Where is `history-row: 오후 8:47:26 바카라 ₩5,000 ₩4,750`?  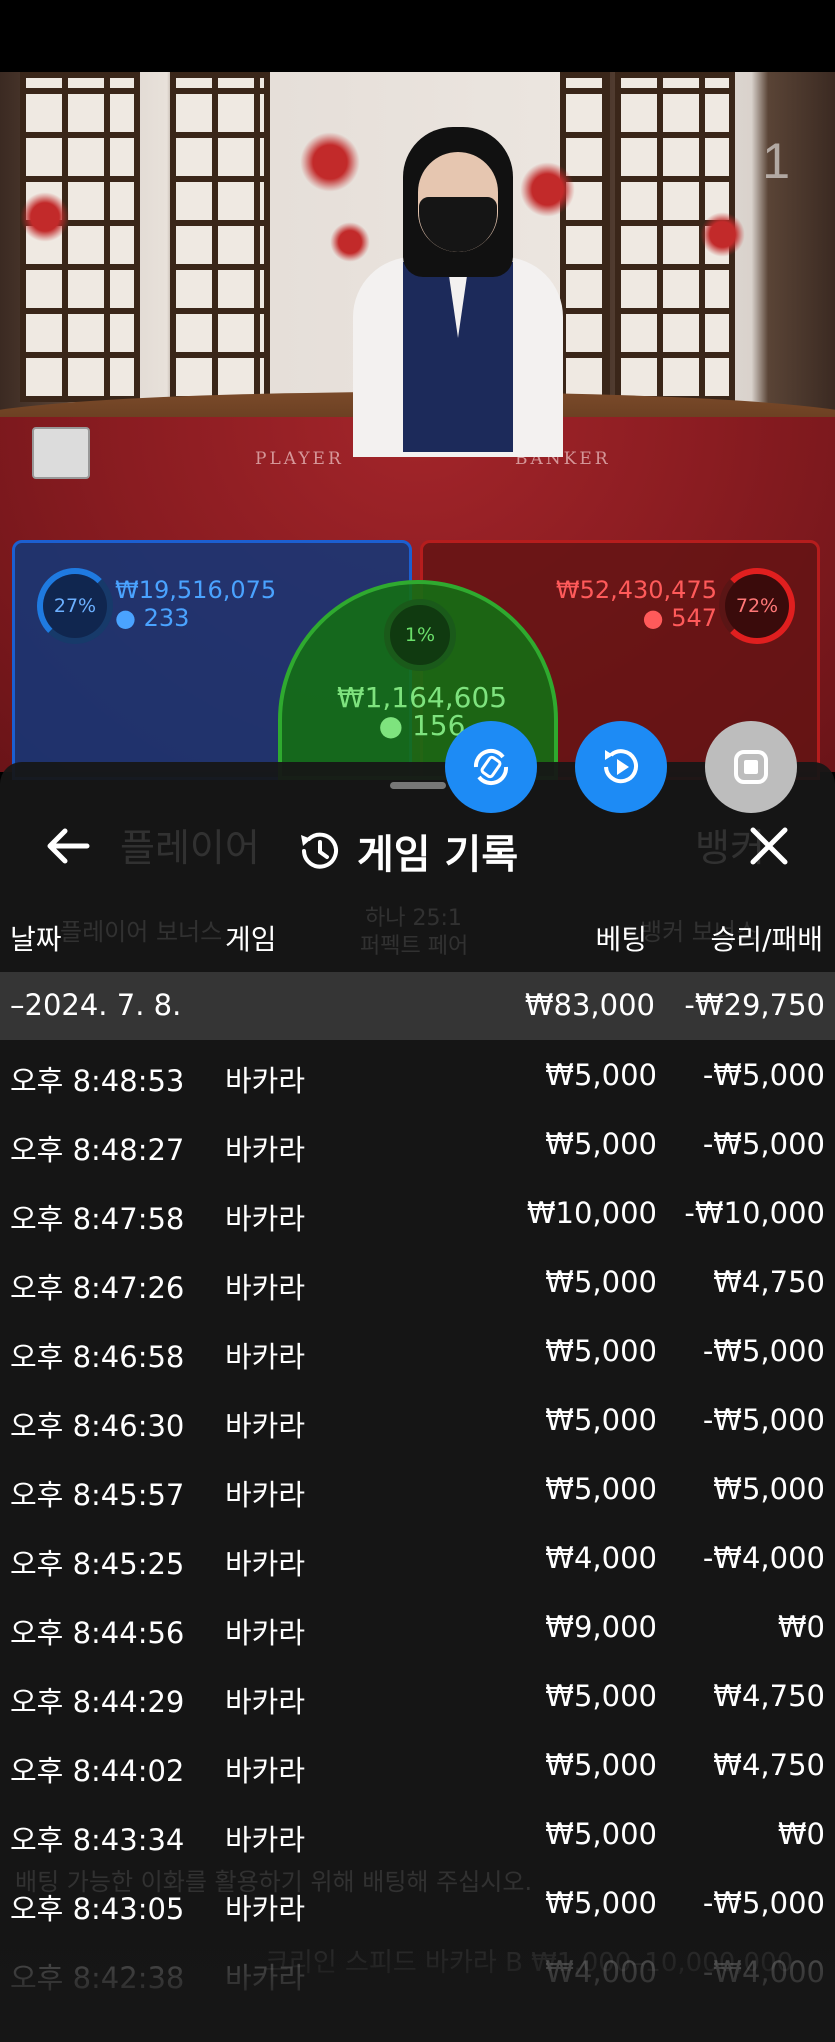 history-row: 오후 8:47:26 바카라 ₩5,000 ₩4,750 is located at coordinates (417, 1281).